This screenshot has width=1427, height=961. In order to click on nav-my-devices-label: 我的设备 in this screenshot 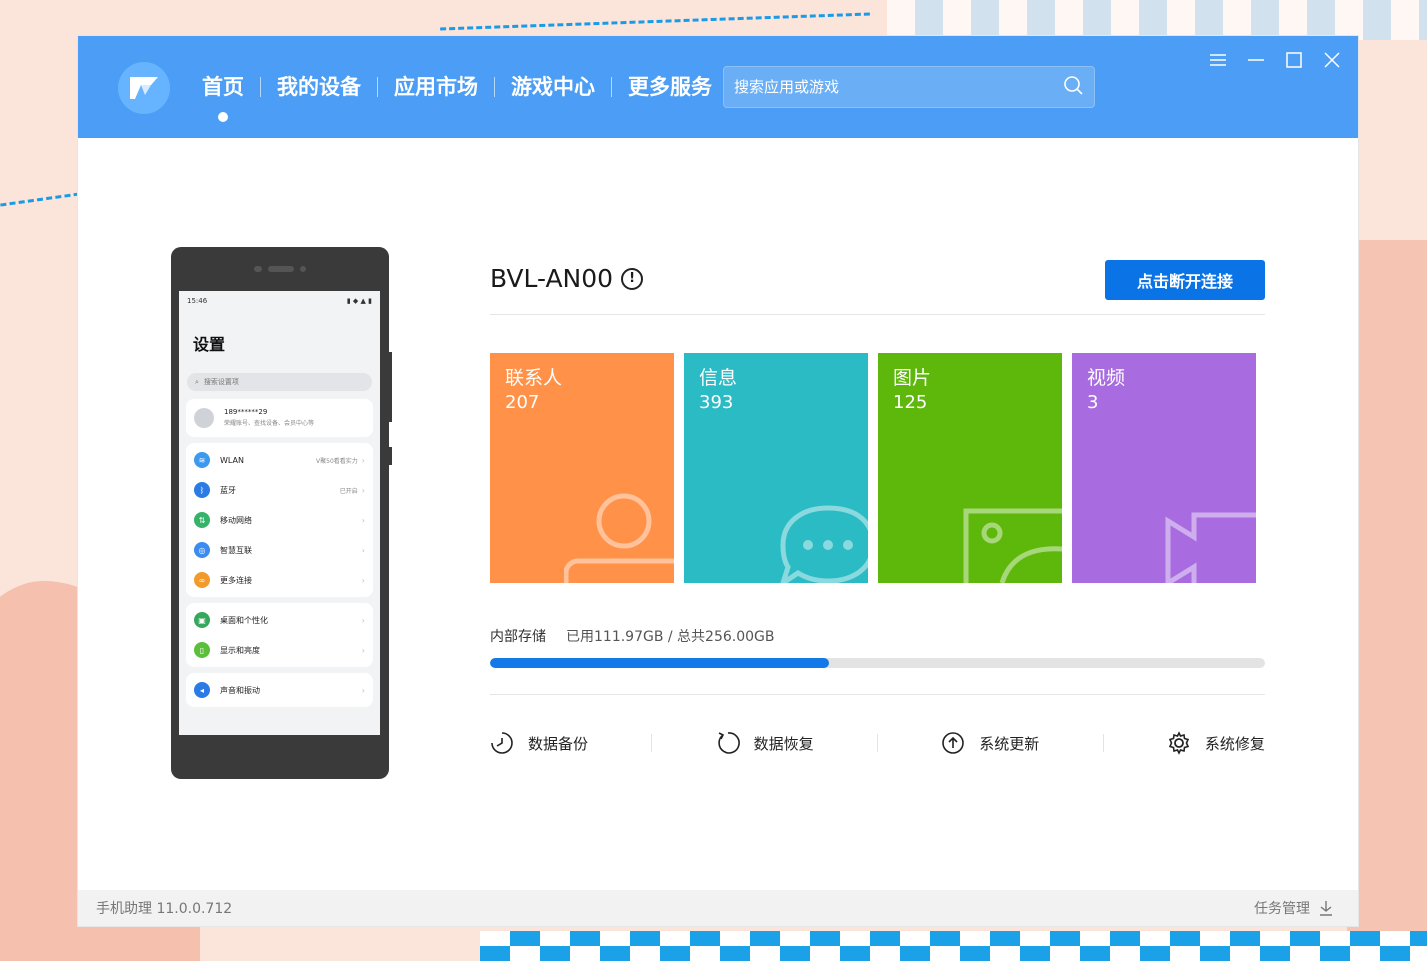, I will do `click(319, 87)`.